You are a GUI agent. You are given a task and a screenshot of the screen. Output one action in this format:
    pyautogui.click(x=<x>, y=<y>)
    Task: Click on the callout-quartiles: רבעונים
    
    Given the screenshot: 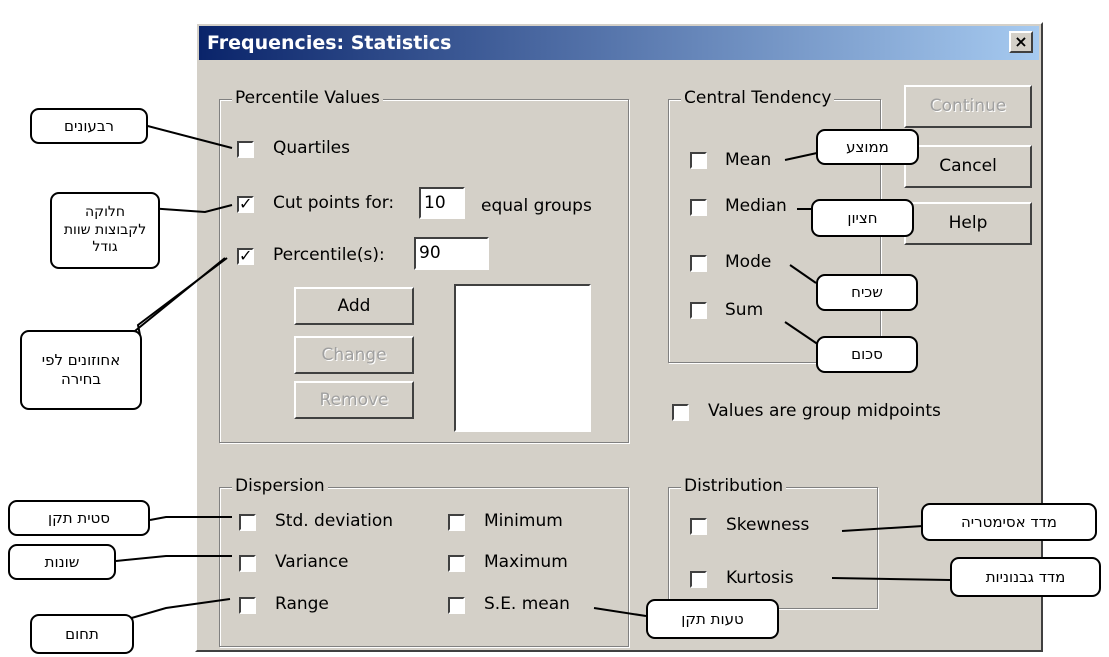 What is the action you would take?
    pyautogui.click(x=89, y=126)
    